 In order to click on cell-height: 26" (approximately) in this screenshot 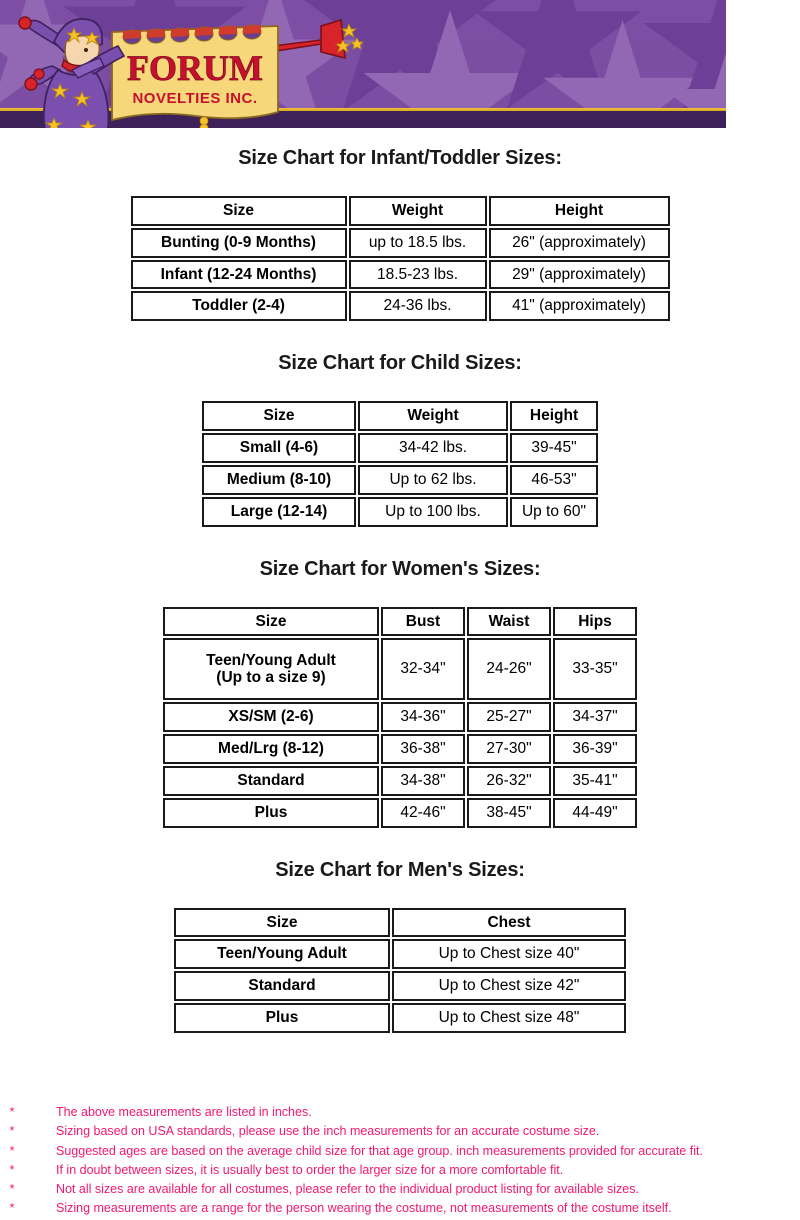, I will do `click(579, 242)`.